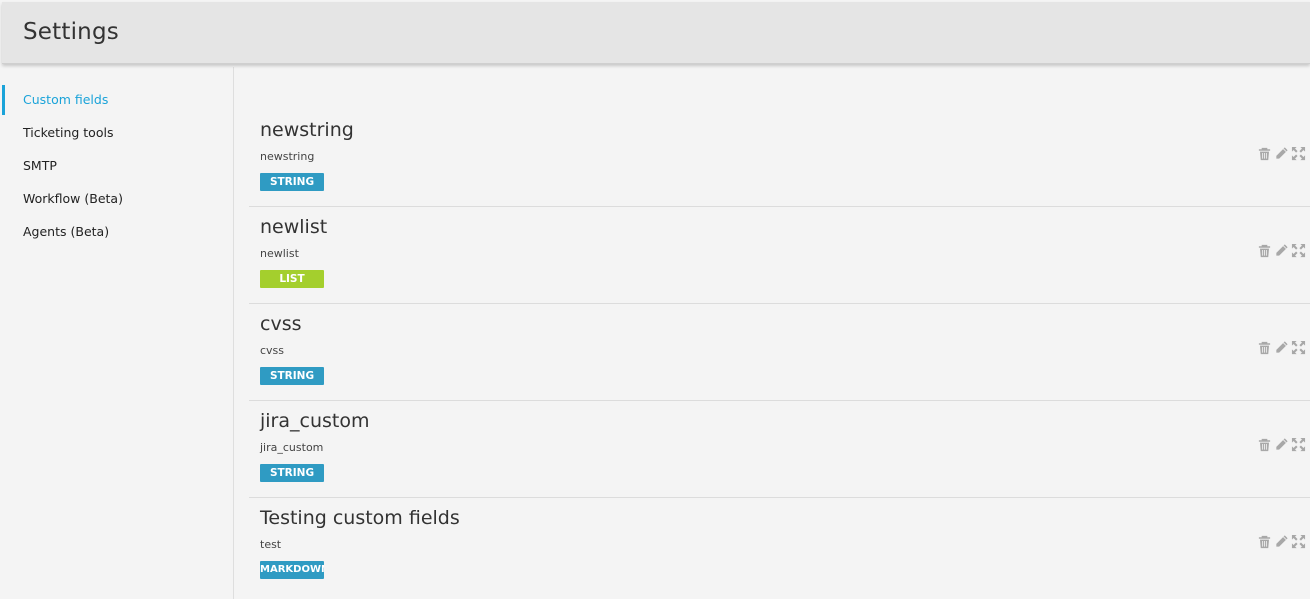  Describe the element at coordinates (779, 546) in the screenshot. I see `custom-field-row: Testing custom fields test MARKDOWN` at that location.